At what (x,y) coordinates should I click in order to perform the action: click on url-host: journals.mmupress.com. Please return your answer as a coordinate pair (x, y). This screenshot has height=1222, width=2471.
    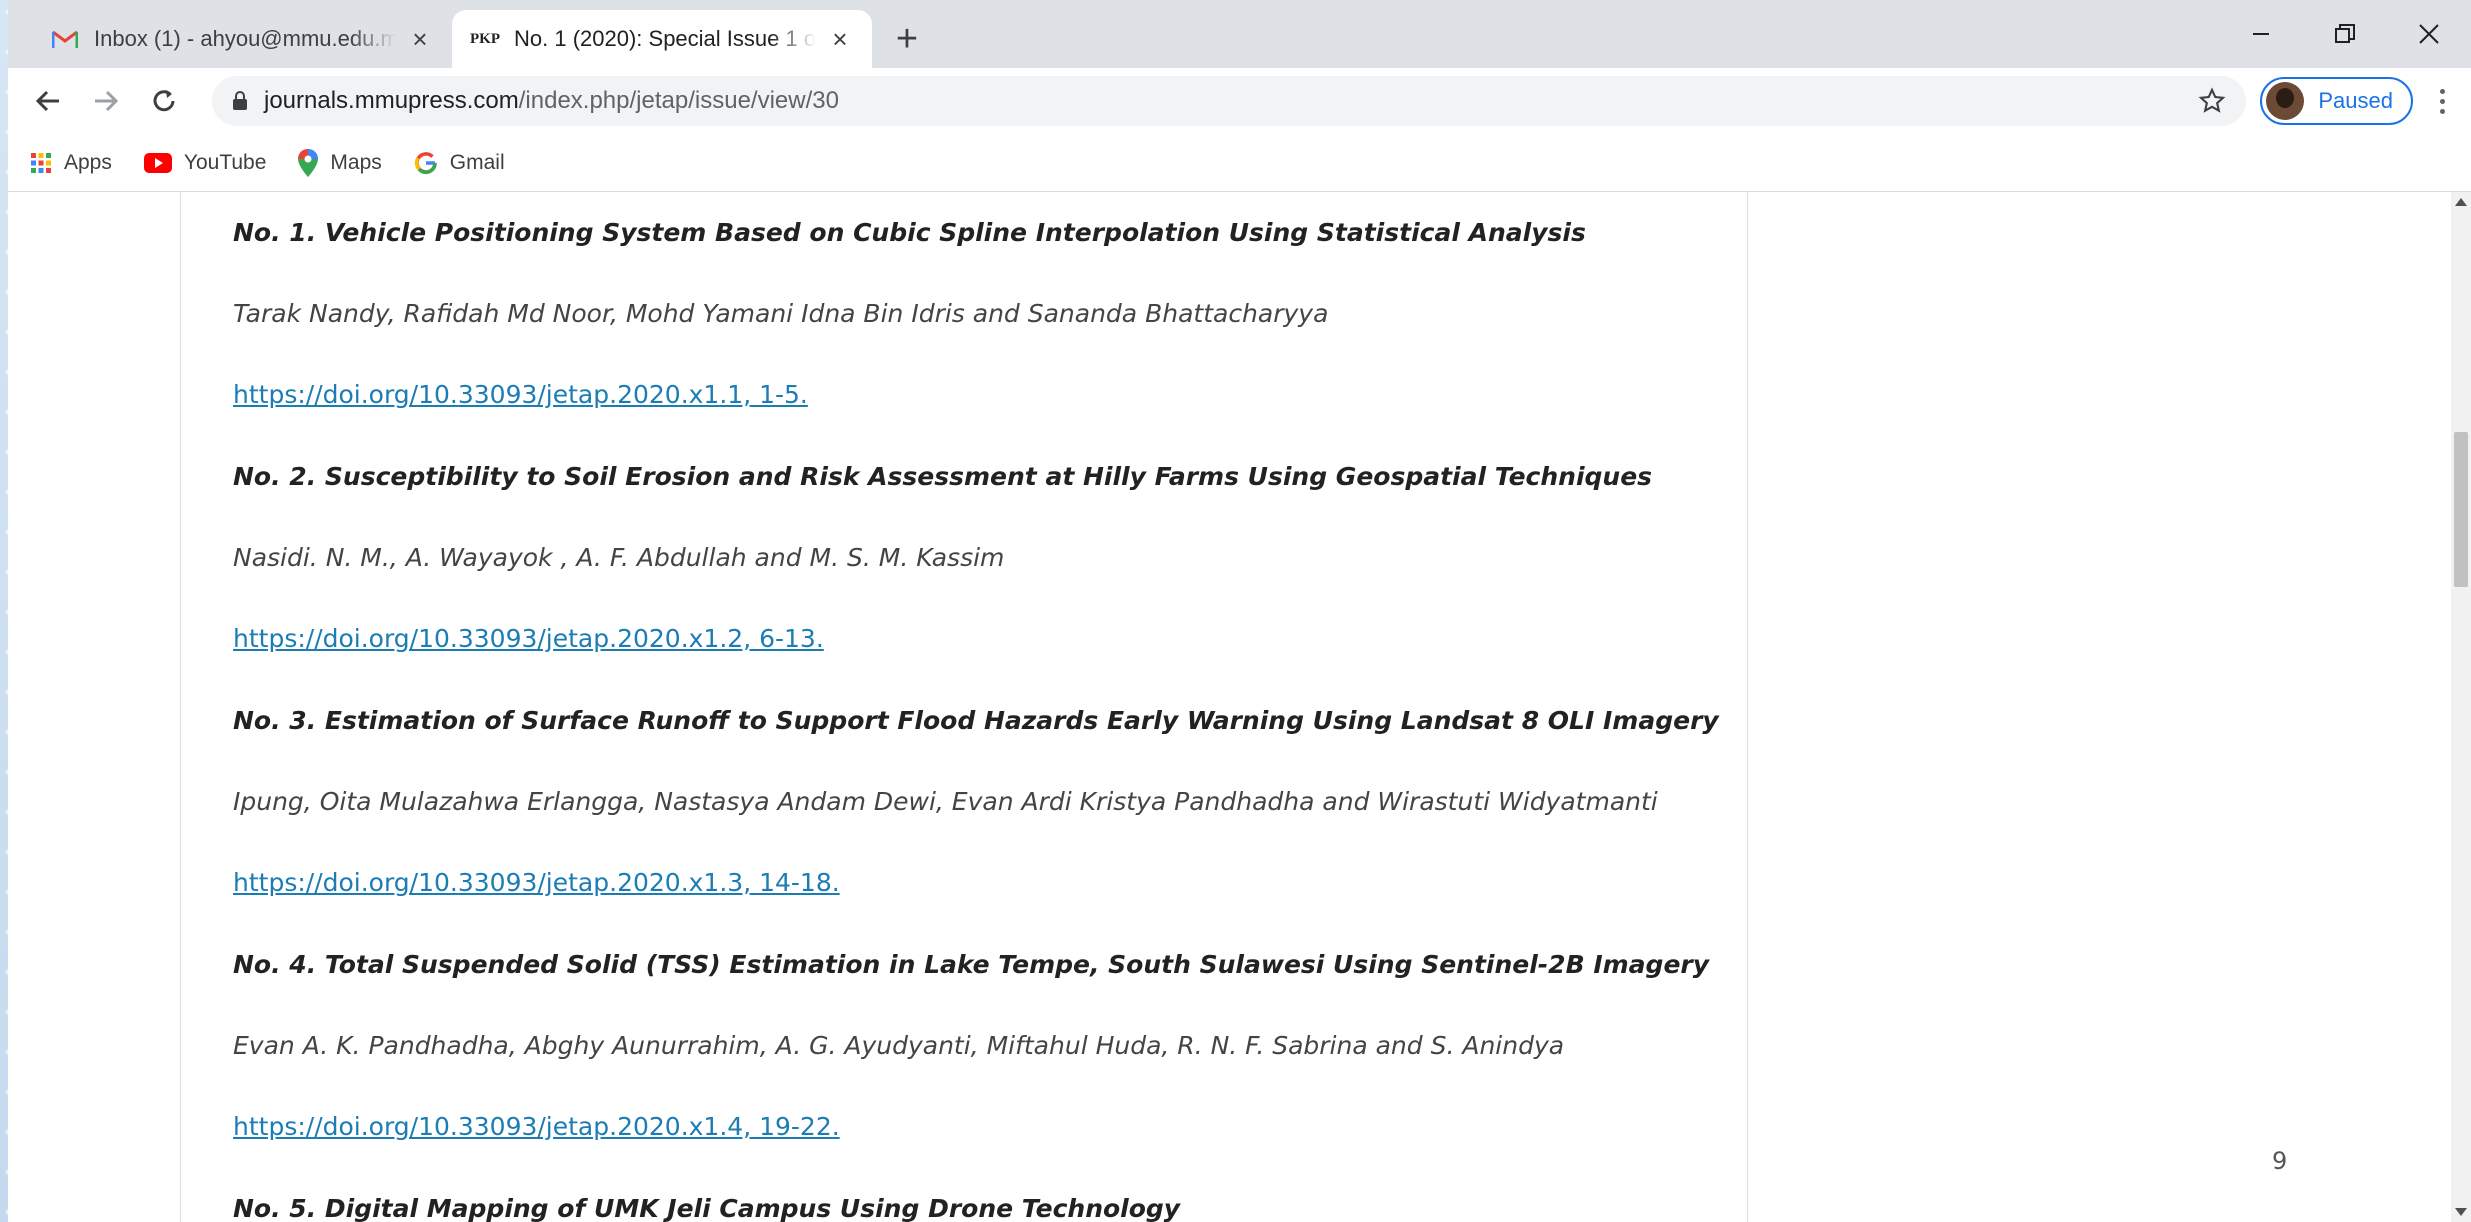
    Looking at the image, I should click on (391, 100).